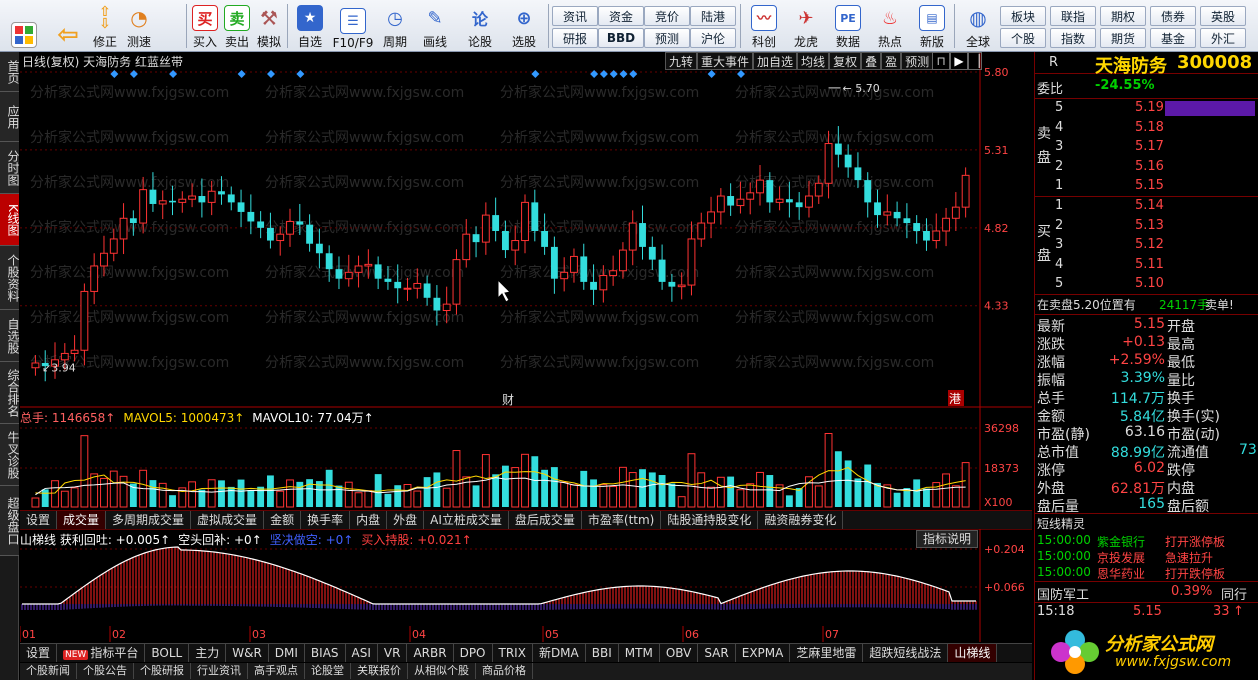 Image resolution: width=1258 pixels, height=680 pixels. I want to click on chart-top-btn-4: 复权, so click(845, 61).